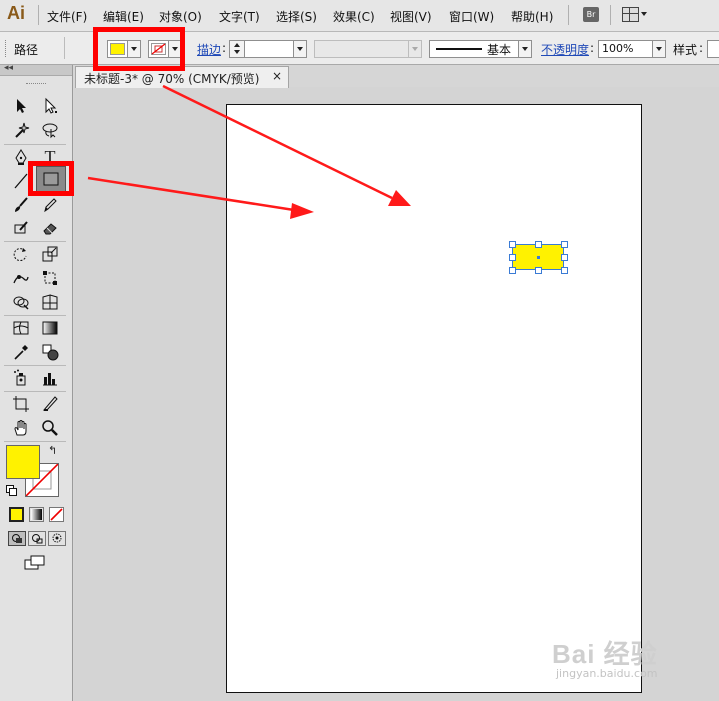  Describe the element at coordinates (480, 49) in the screenshot. I see `brush-definition-dropdown: 基本` at that location.